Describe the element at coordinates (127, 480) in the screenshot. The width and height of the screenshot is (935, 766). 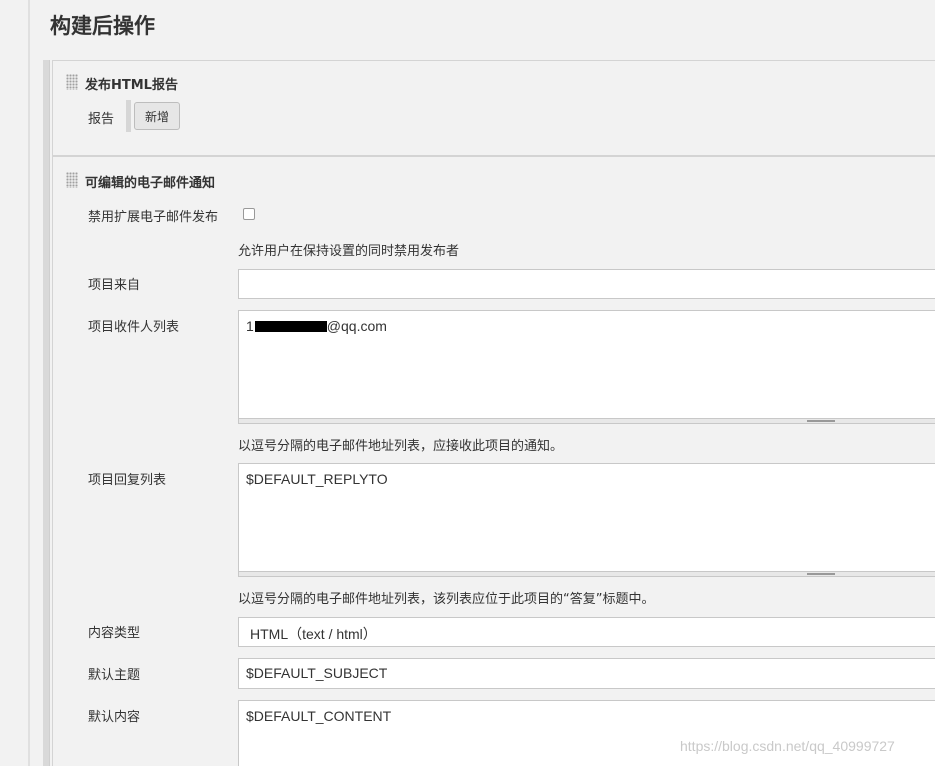
I see `reply-to-label: 项目回复列表` at that location.